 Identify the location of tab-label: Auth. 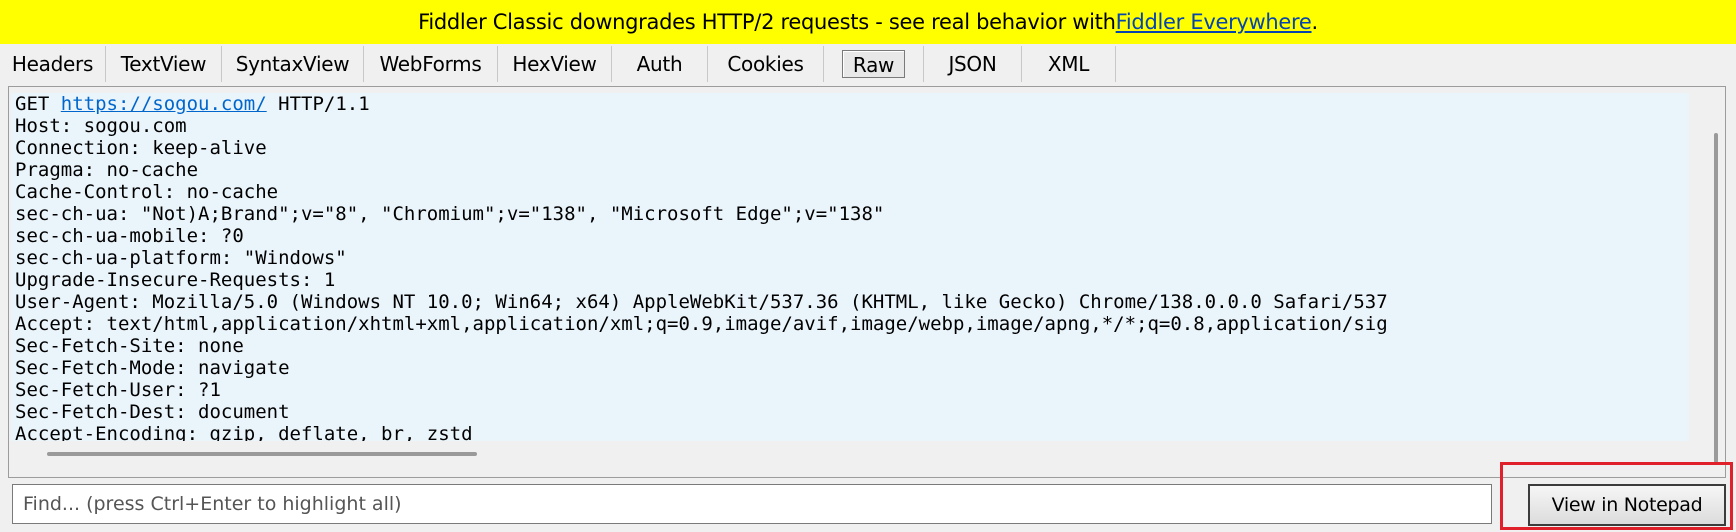
(659, 64).